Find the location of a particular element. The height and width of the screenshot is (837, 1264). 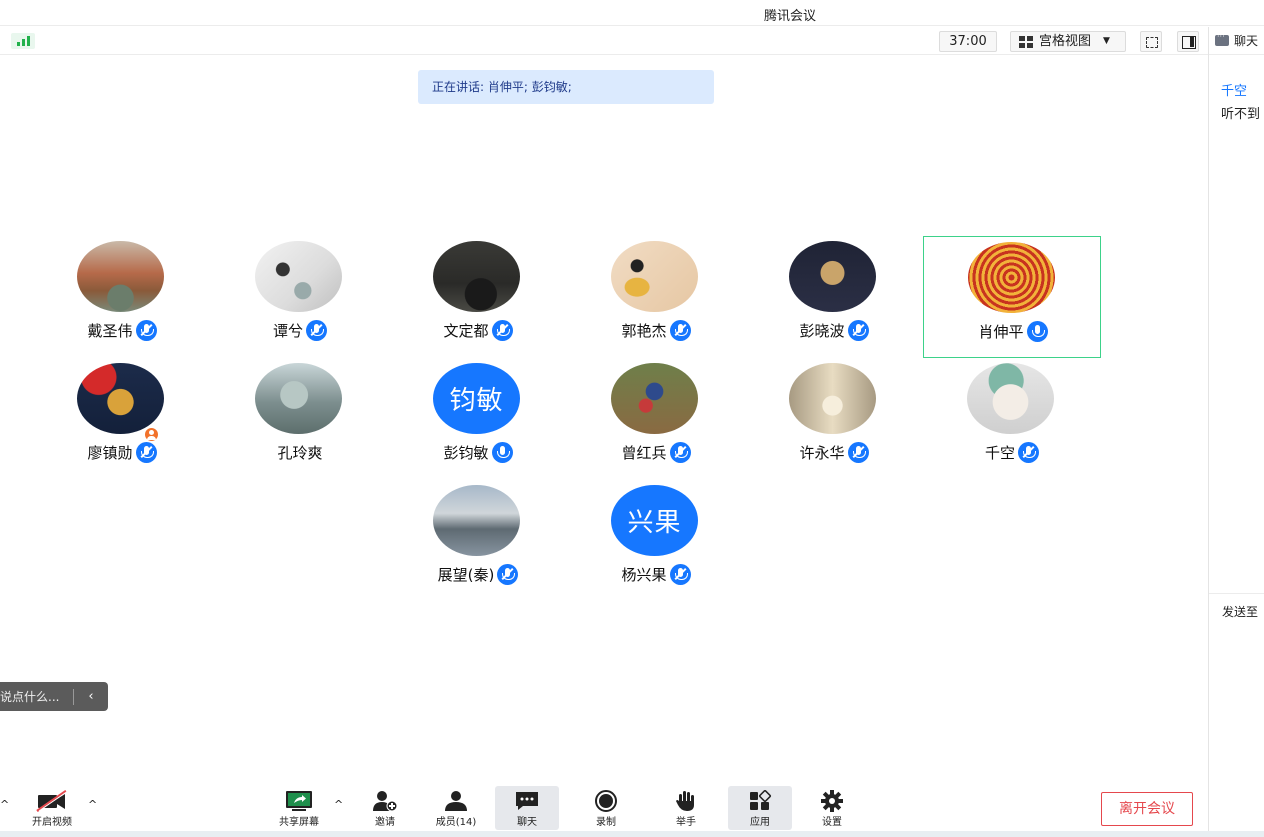

participant-tile: 文定都 is located at coordinates (478, 297).